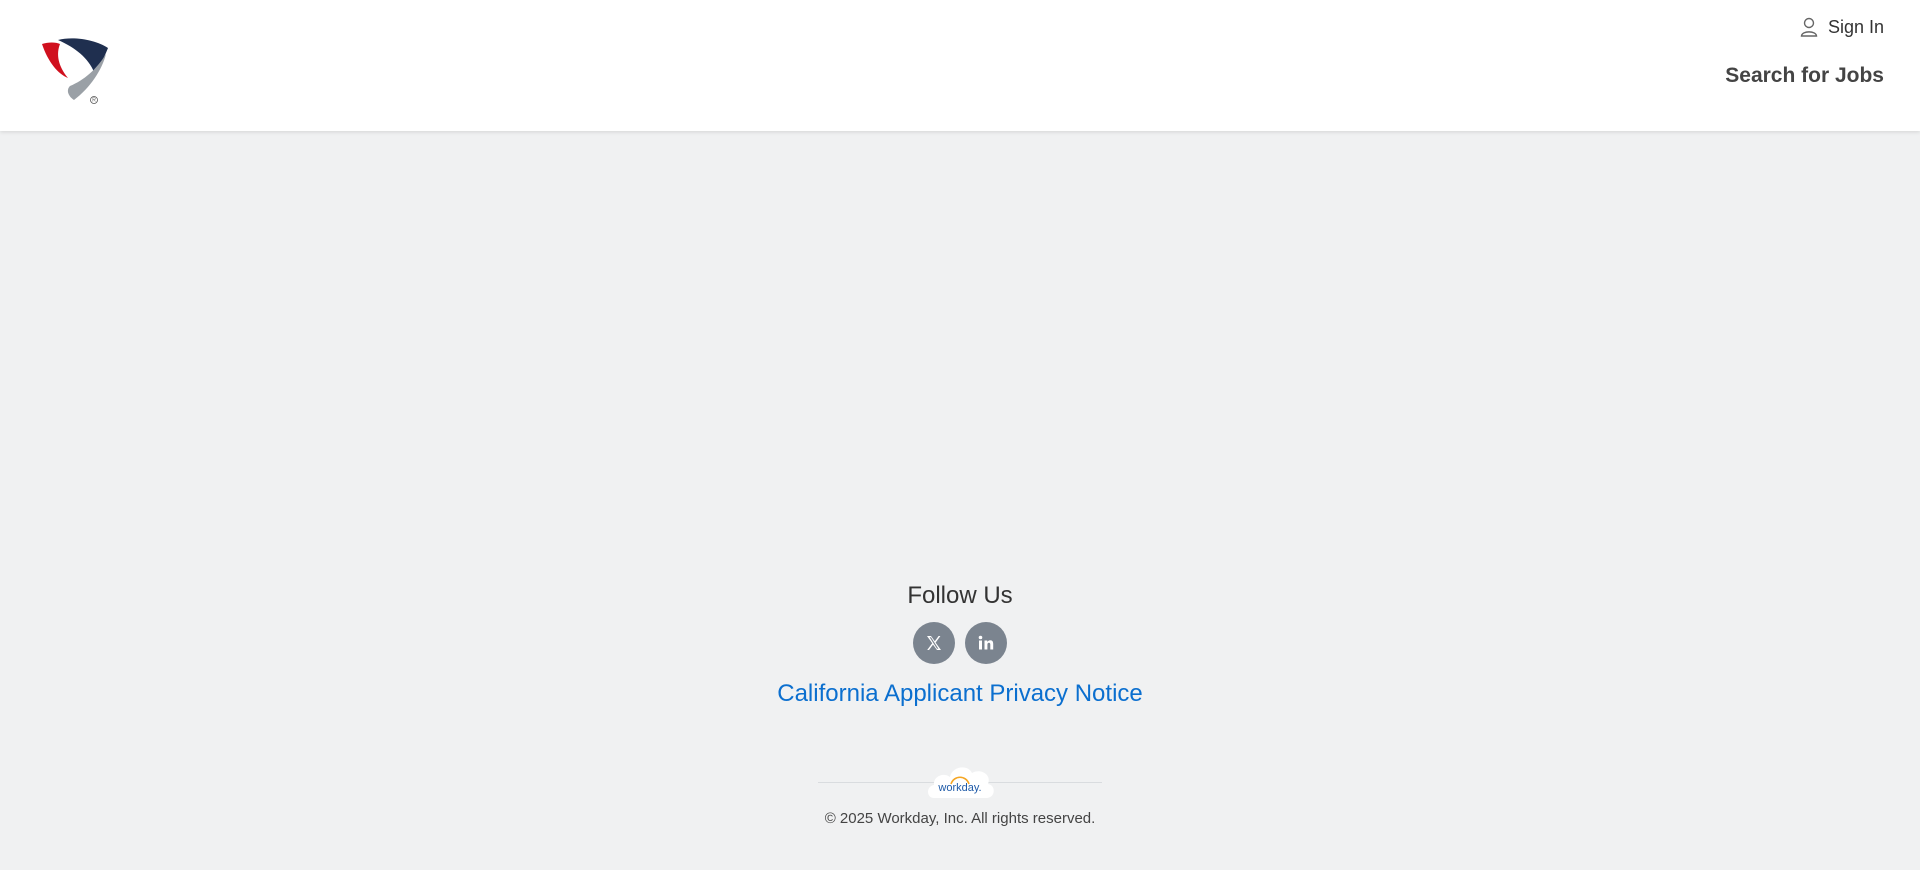  Describe the element at coordinates (960, 643) in the screenshot. I see `social-links` at that location.